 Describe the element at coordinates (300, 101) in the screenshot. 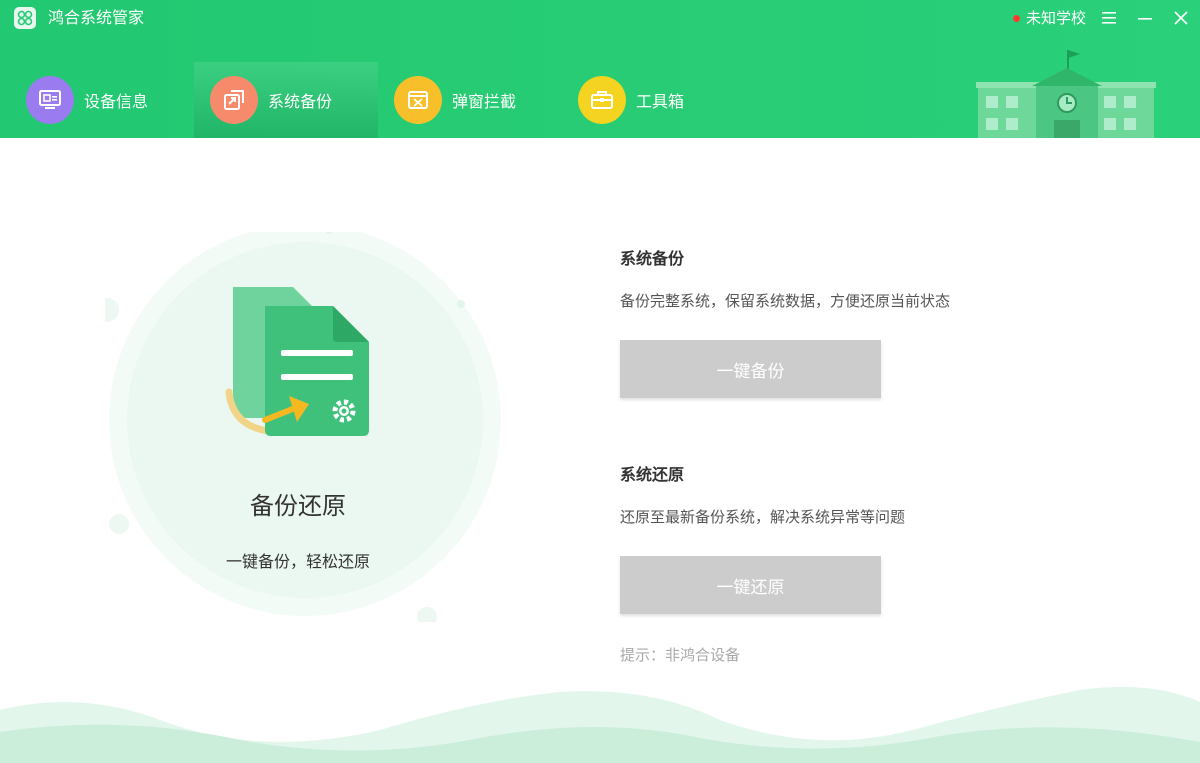

I see `tab-label: 系统备份` at that location.